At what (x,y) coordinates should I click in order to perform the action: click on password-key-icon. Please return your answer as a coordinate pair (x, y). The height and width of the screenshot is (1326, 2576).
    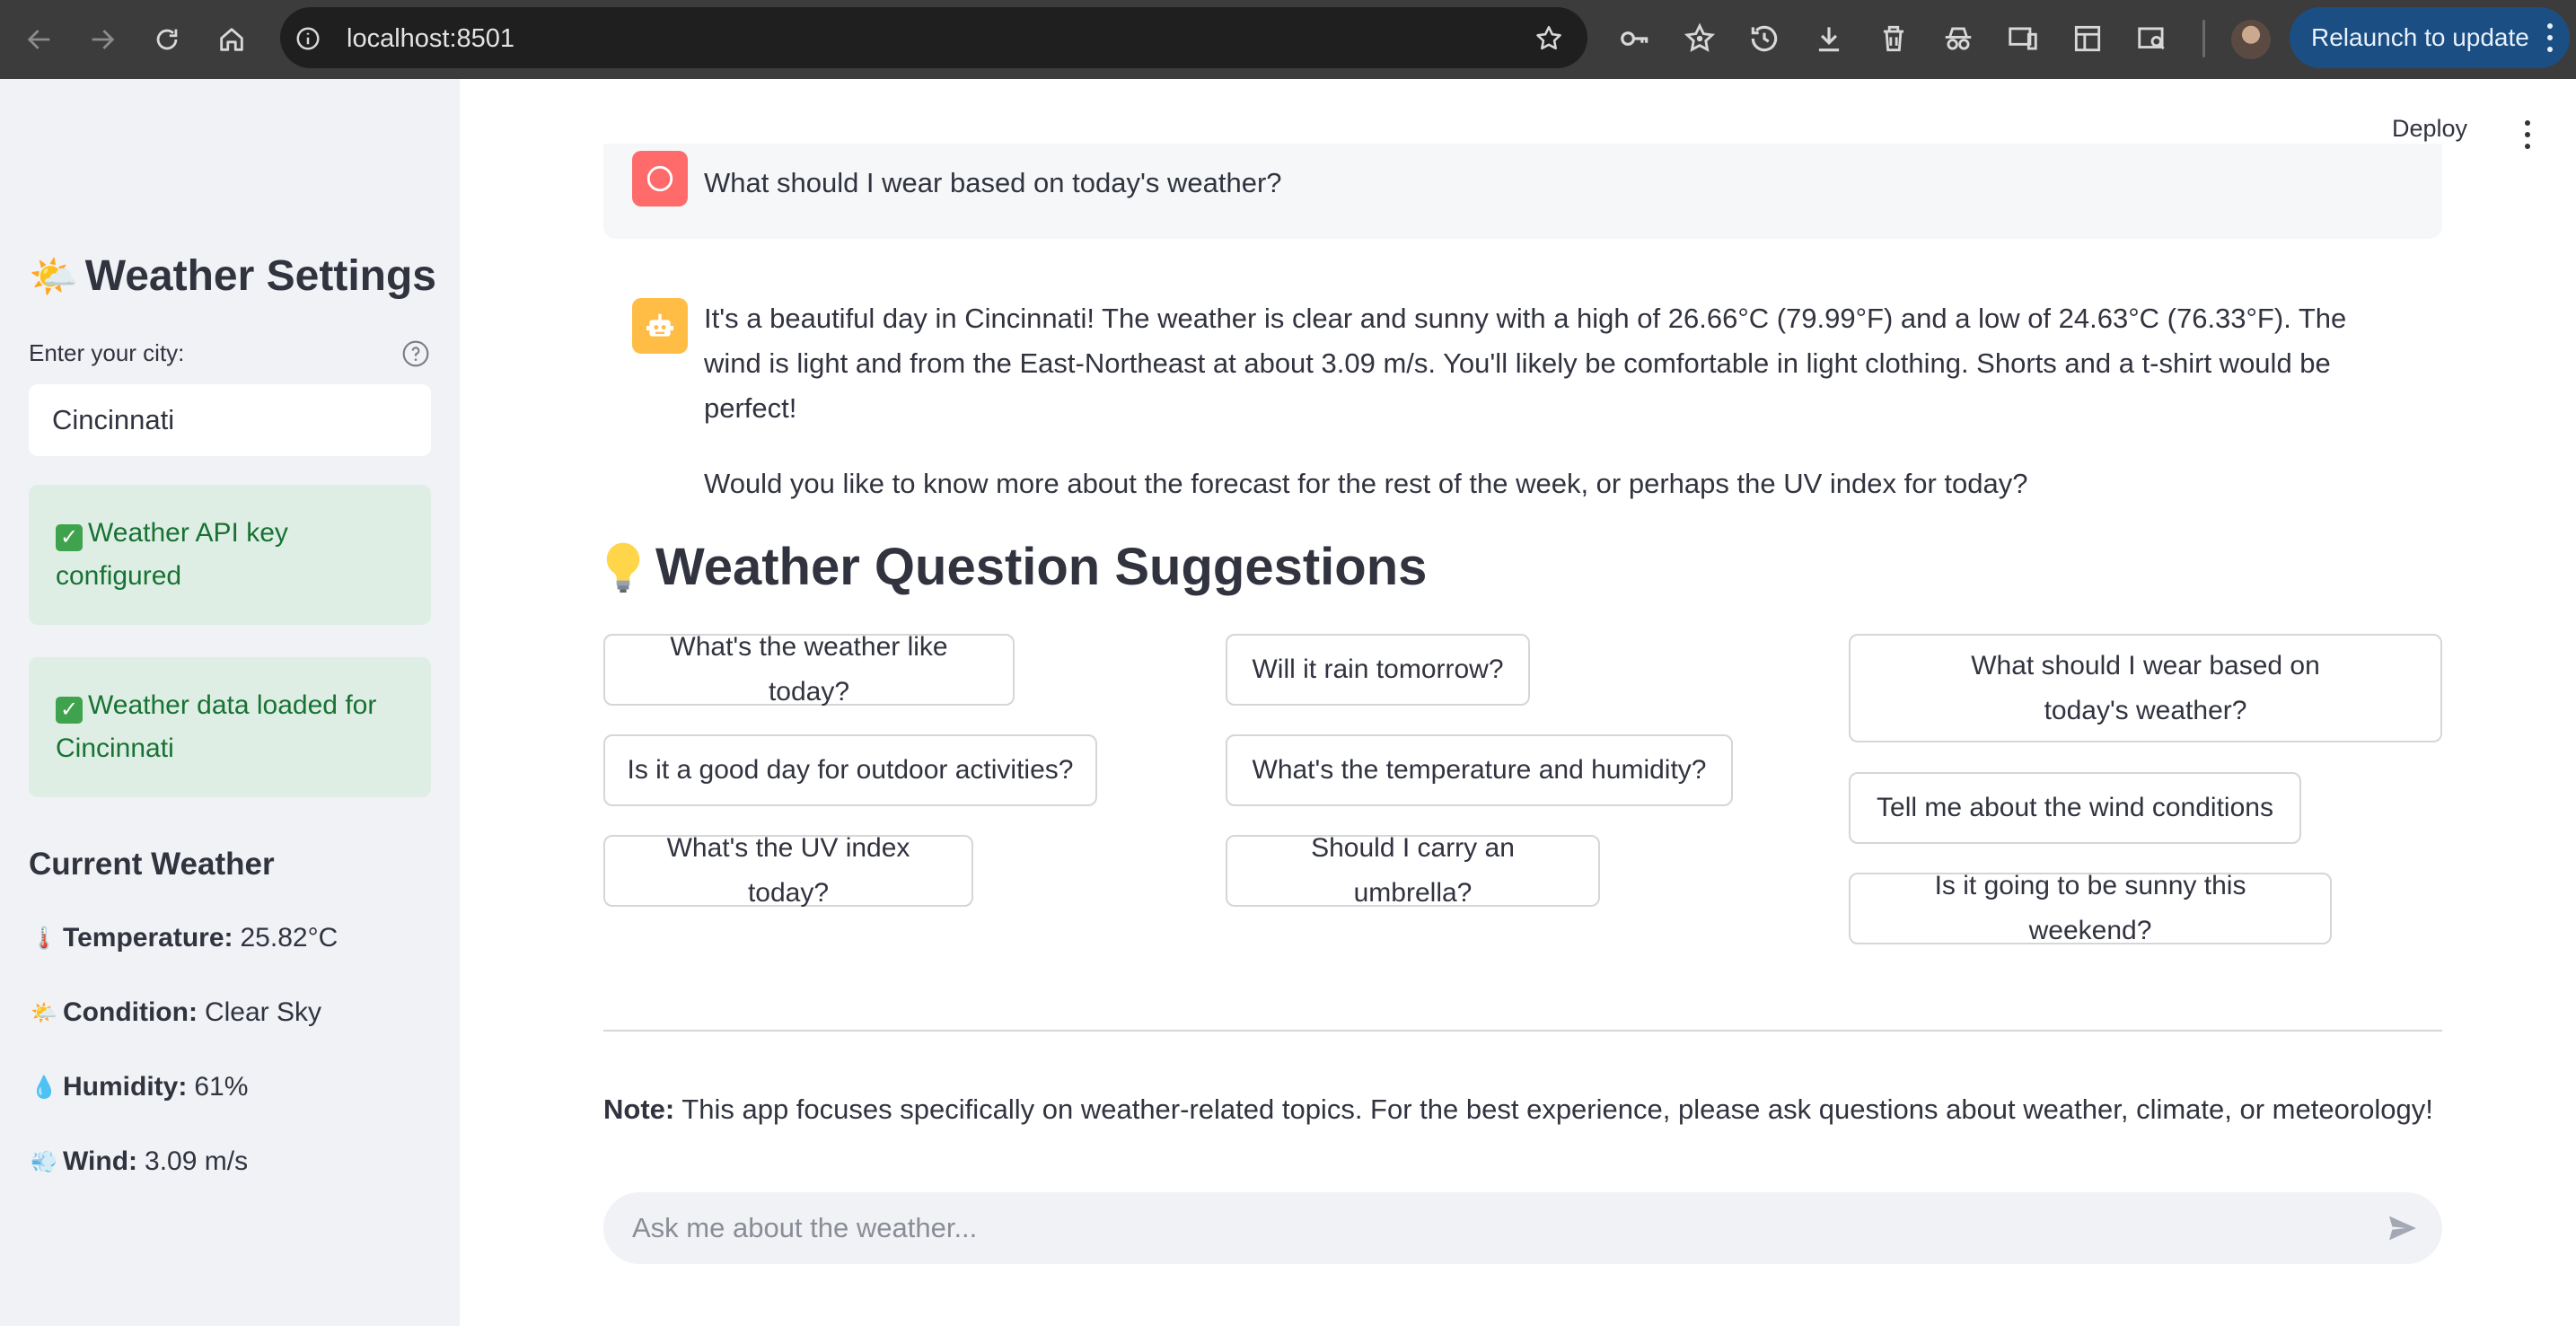
    Looking at the image, I should click on (1635, 39).